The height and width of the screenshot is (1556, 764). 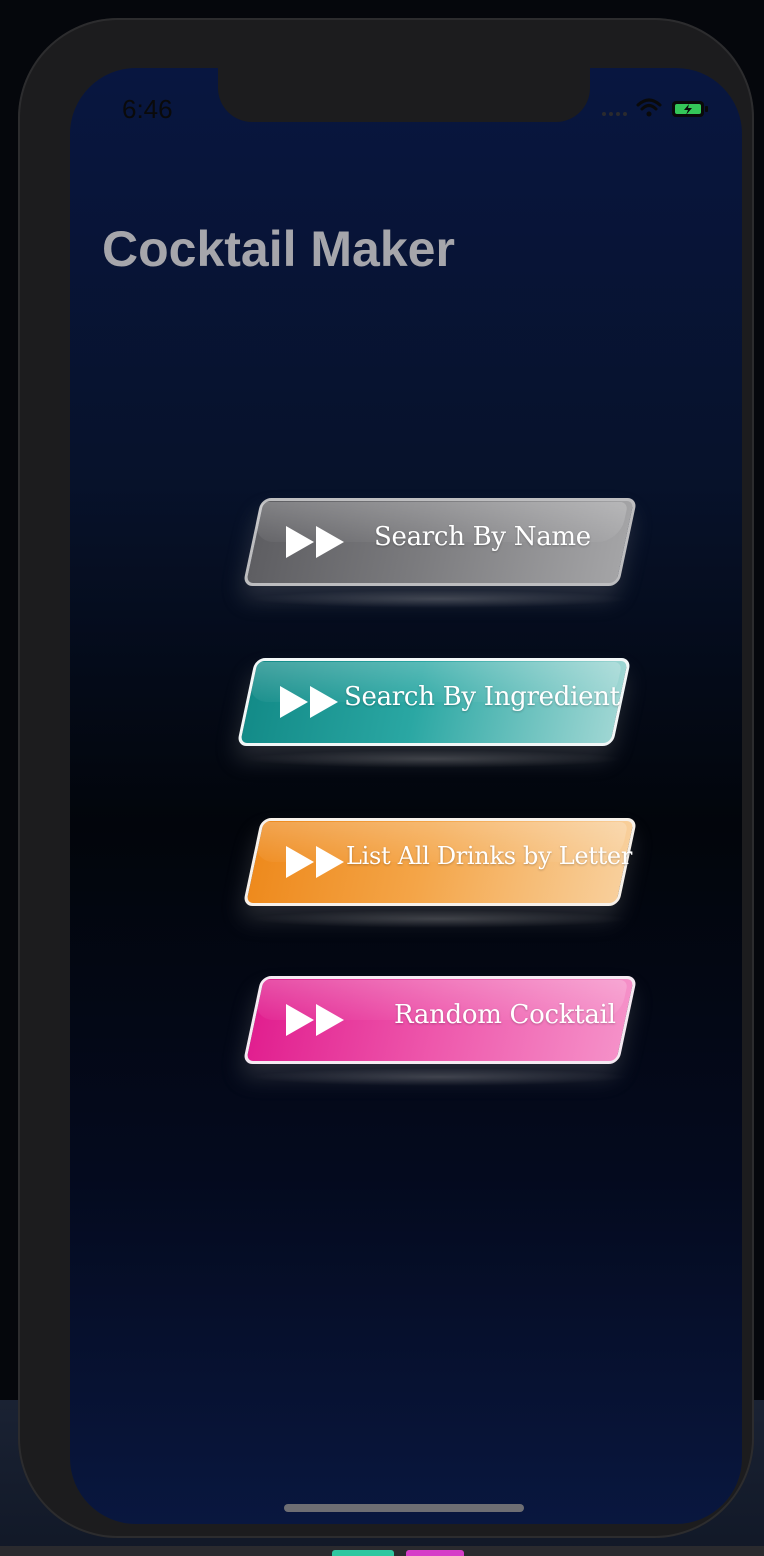 What do you see at coordinates (433, 713) in the screenshot?
I see `search-by-ingredient-button: Search By Ingredient` at bounding box center [433, 713].